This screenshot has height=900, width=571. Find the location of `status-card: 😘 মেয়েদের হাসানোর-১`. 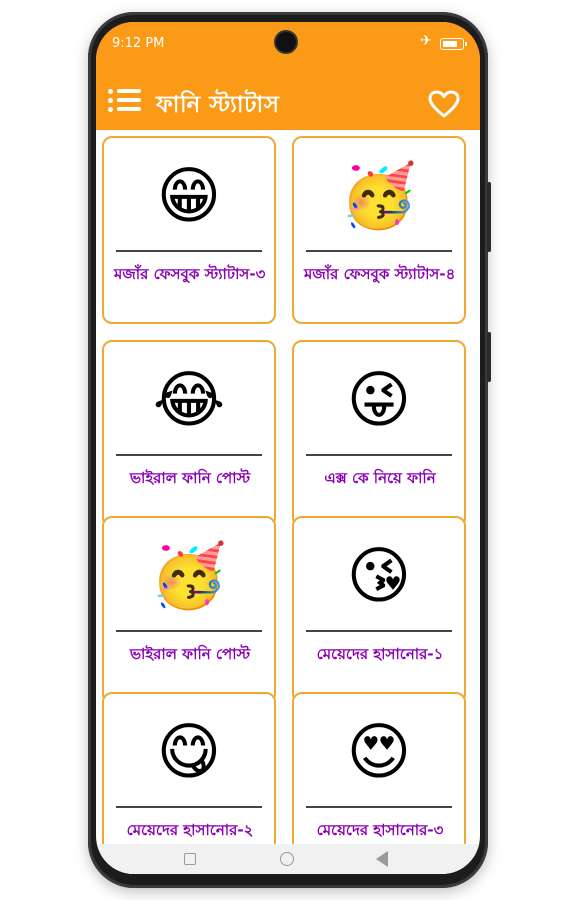

status-card: 😘 মেয়েদের হাসানোর-১ is located at coordinates (379, 610).